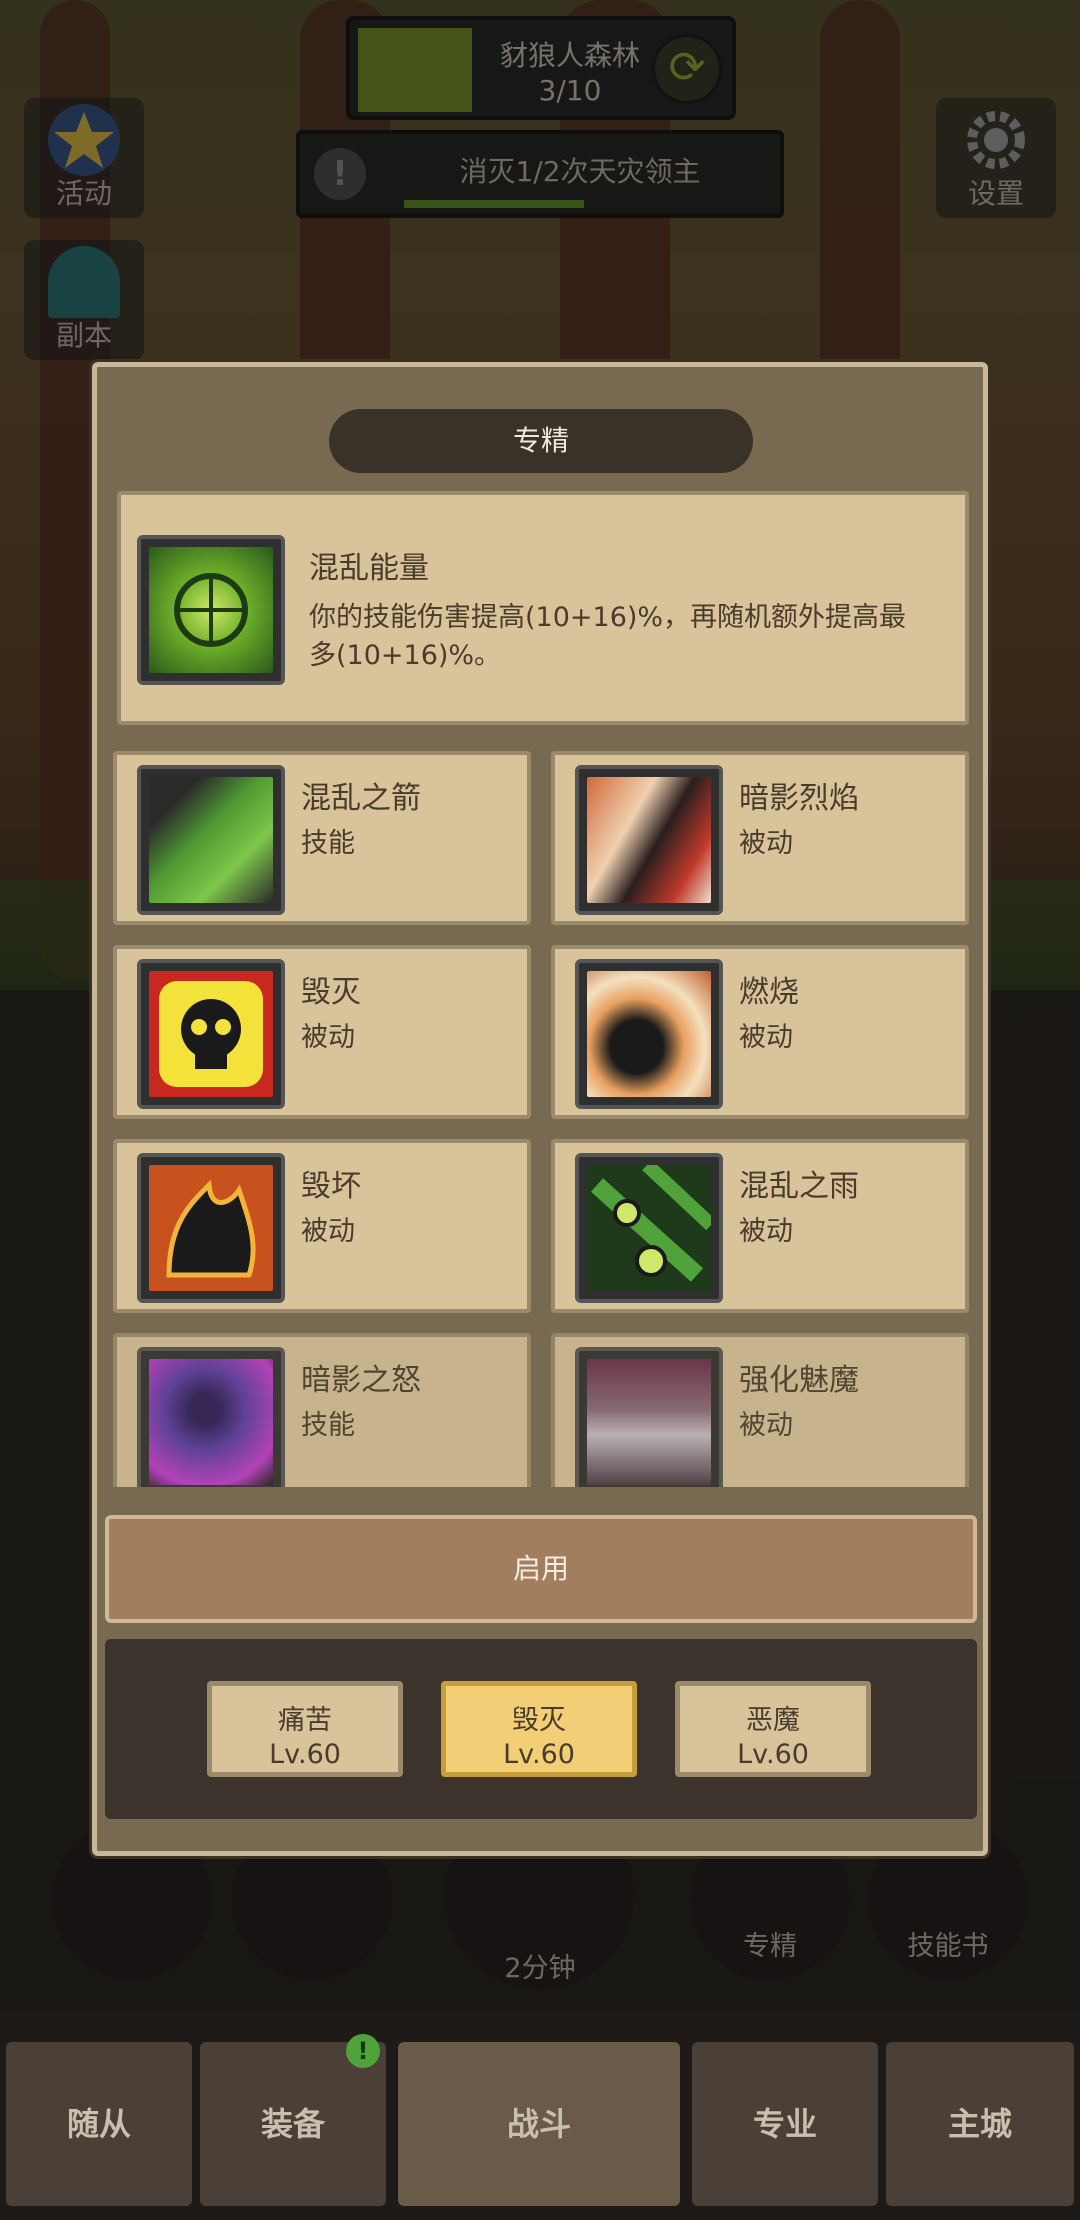  What do you see at coordinates (649, 1228) in the screenshot?
I see `rain-of-chaos-icon` at bounding box center [649, 1228].